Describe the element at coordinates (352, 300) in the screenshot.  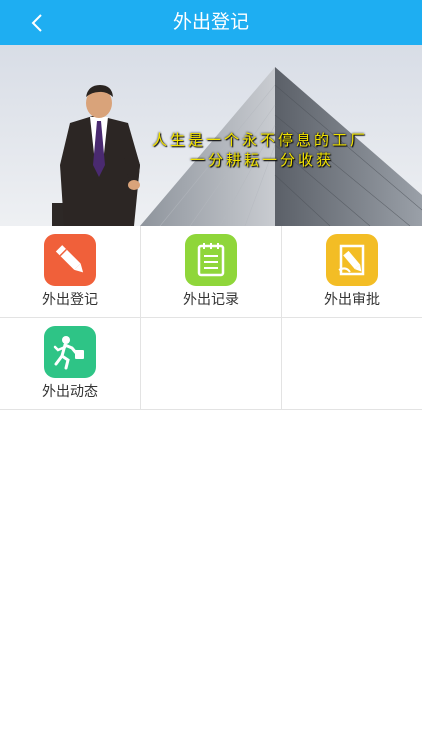
I see `menu-item-label: 外出审批` at that location.